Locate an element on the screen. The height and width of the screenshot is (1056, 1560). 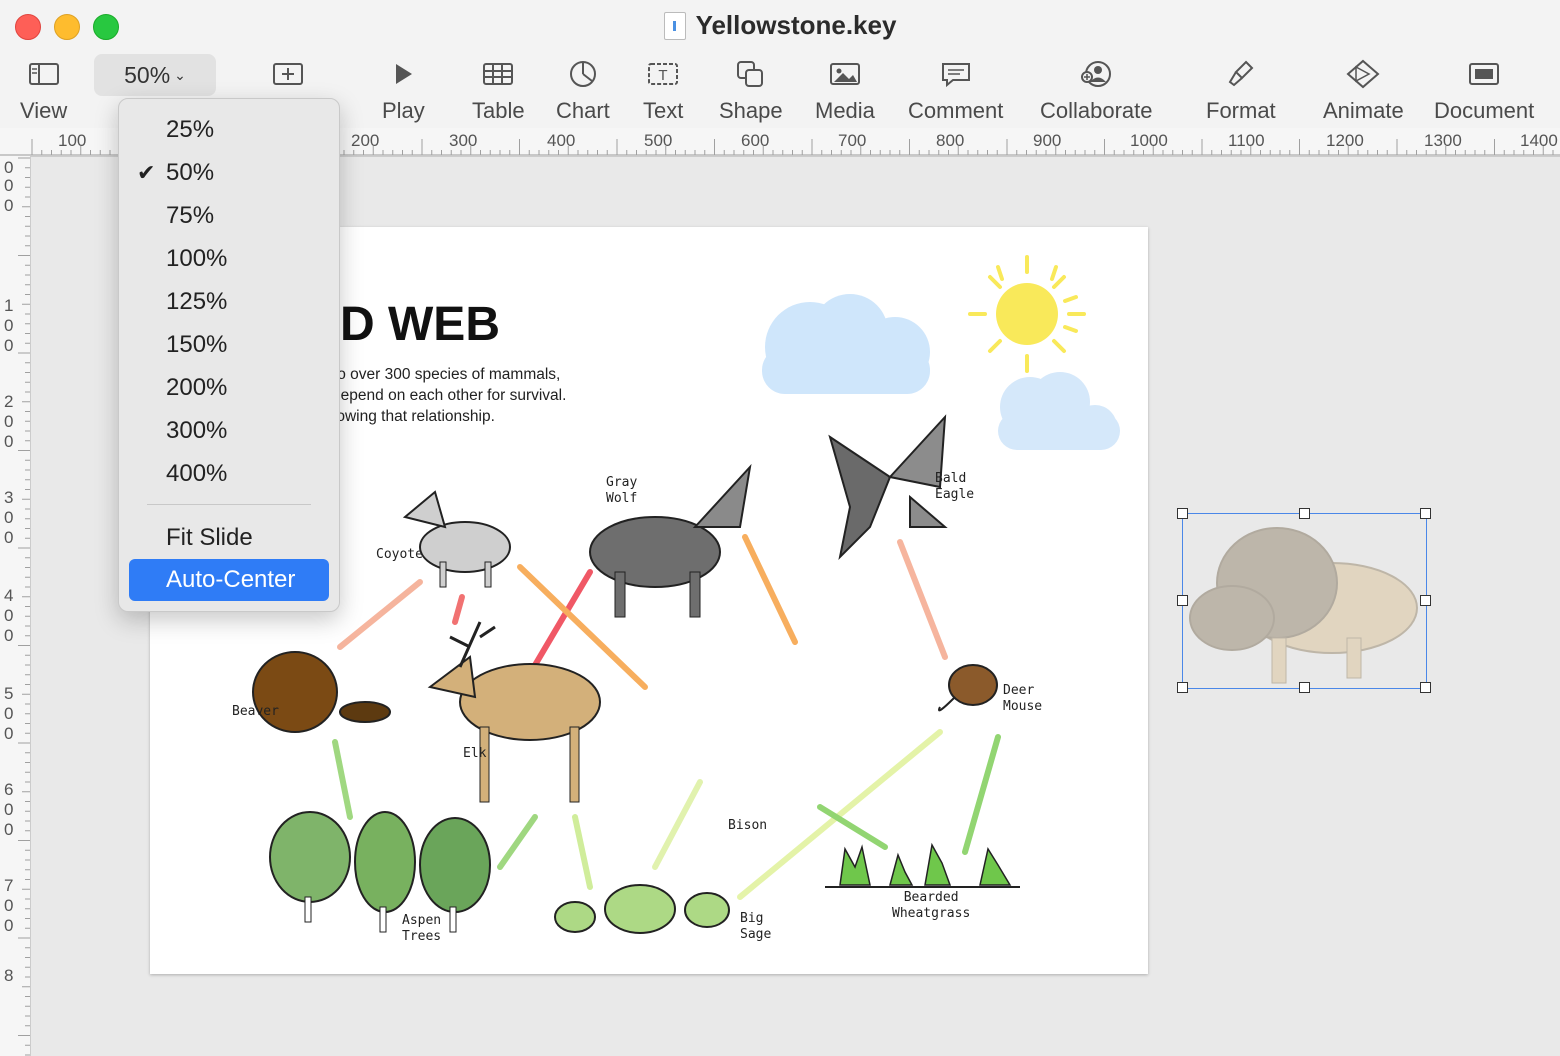
bald-eagle-illustration is located at coordinates (888, 487).